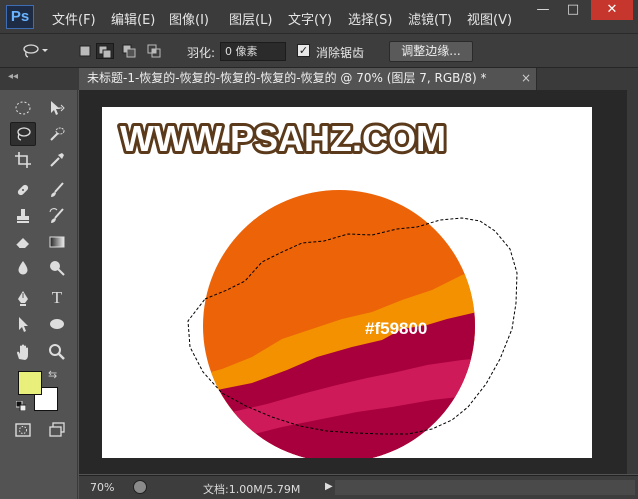  Describe the element at coordinates (57, 134) in the screenshot. I see `quick-selection-tool-icon` at that location.